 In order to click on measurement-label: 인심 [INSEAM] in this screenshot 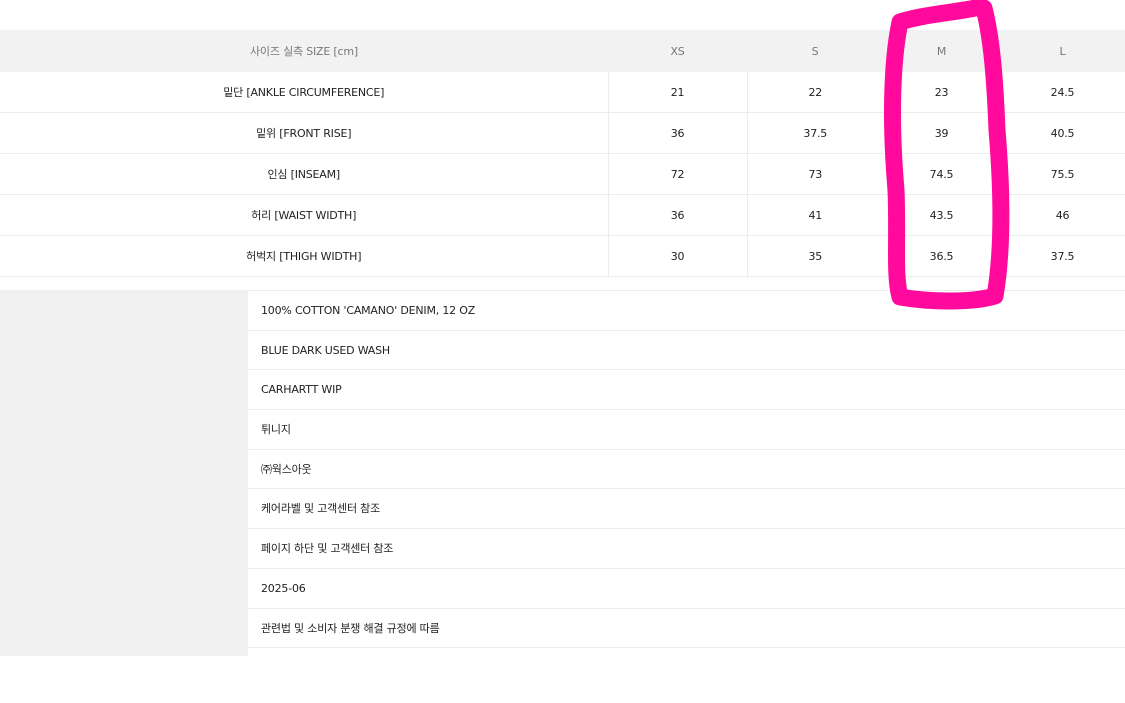, I will do `click(304, 174)`.